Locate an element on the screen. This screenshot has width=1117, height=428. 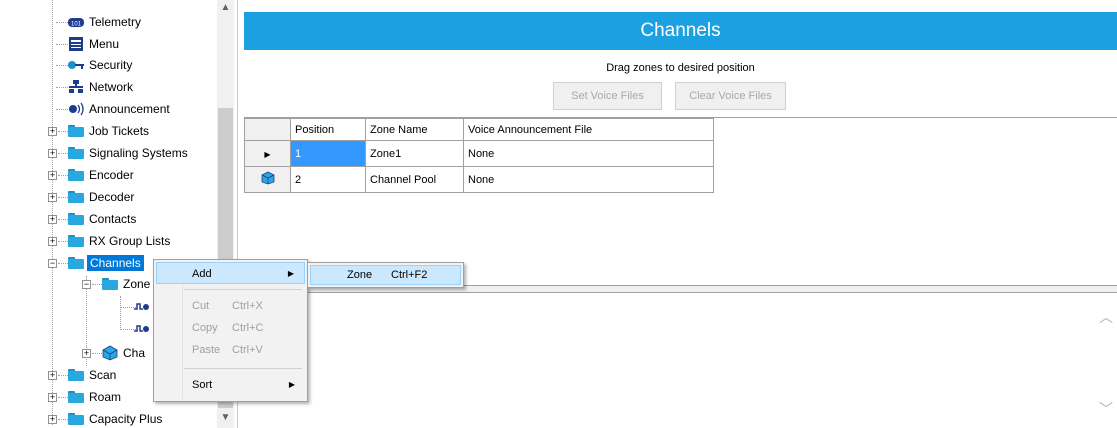
row-header is located at coordinates (267, 179).